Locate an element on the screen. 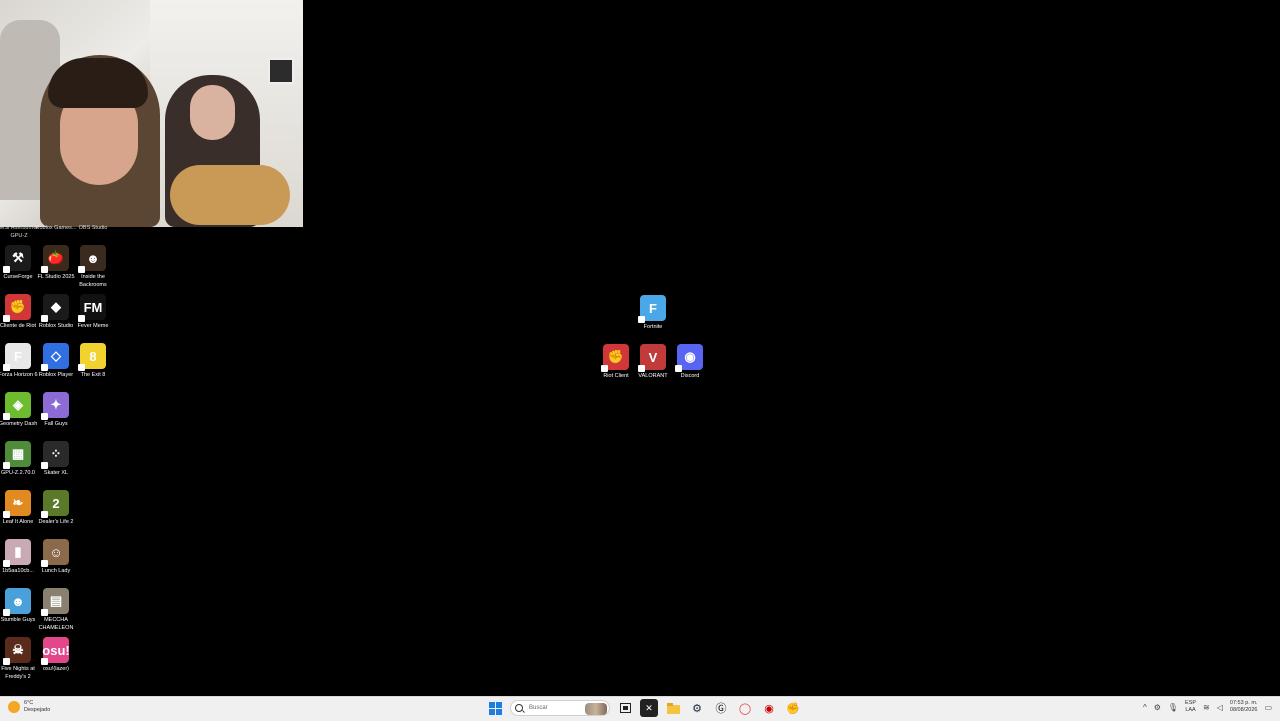 Image resolution: width=1280 pixels, height=721 pixels. cut-icon-label: OBS Studio is located at coordinates (93, 228).